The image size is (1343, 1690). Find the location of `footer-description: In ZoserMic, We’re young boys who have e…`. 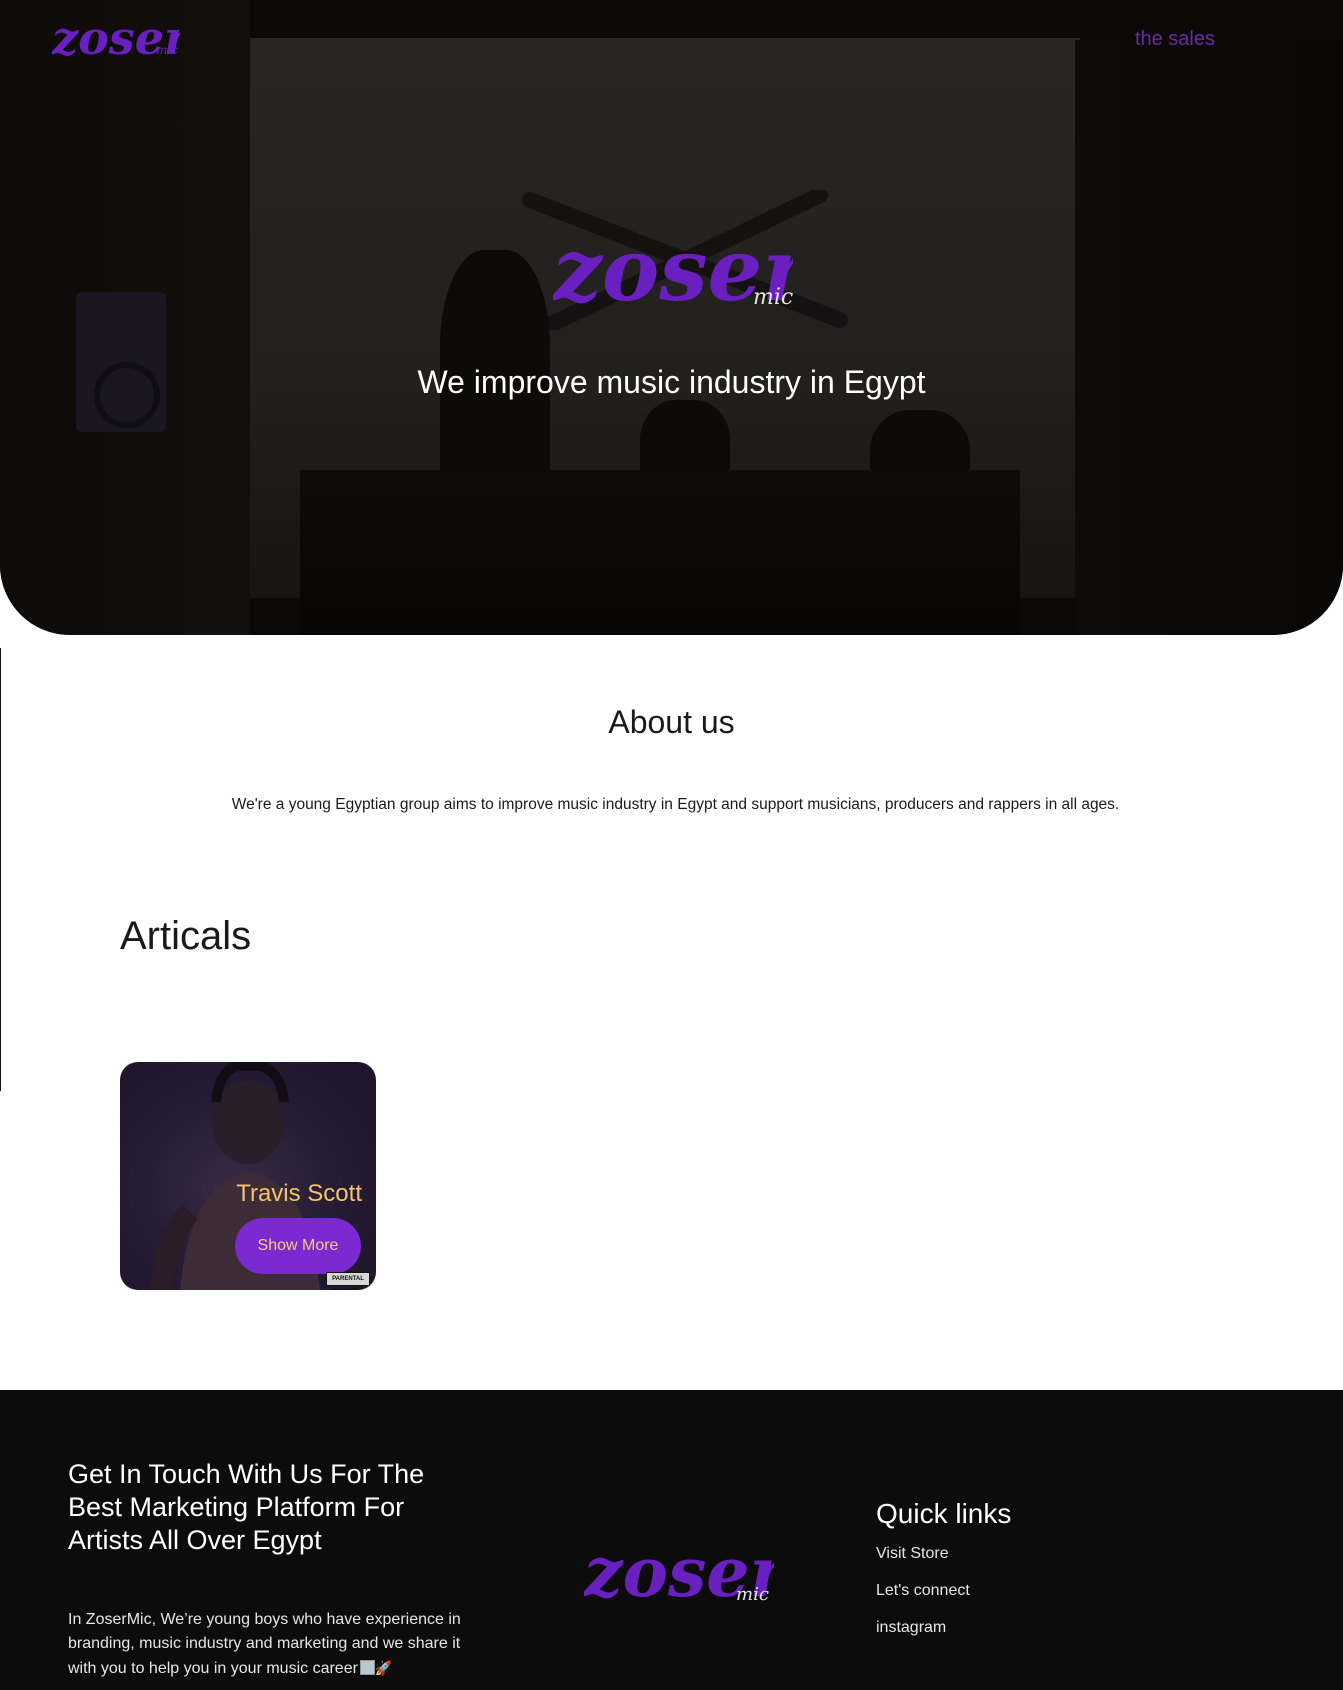

footer-description: In ZoserMic, We’re young boys who have e… is located at coordinates (268, 1644).